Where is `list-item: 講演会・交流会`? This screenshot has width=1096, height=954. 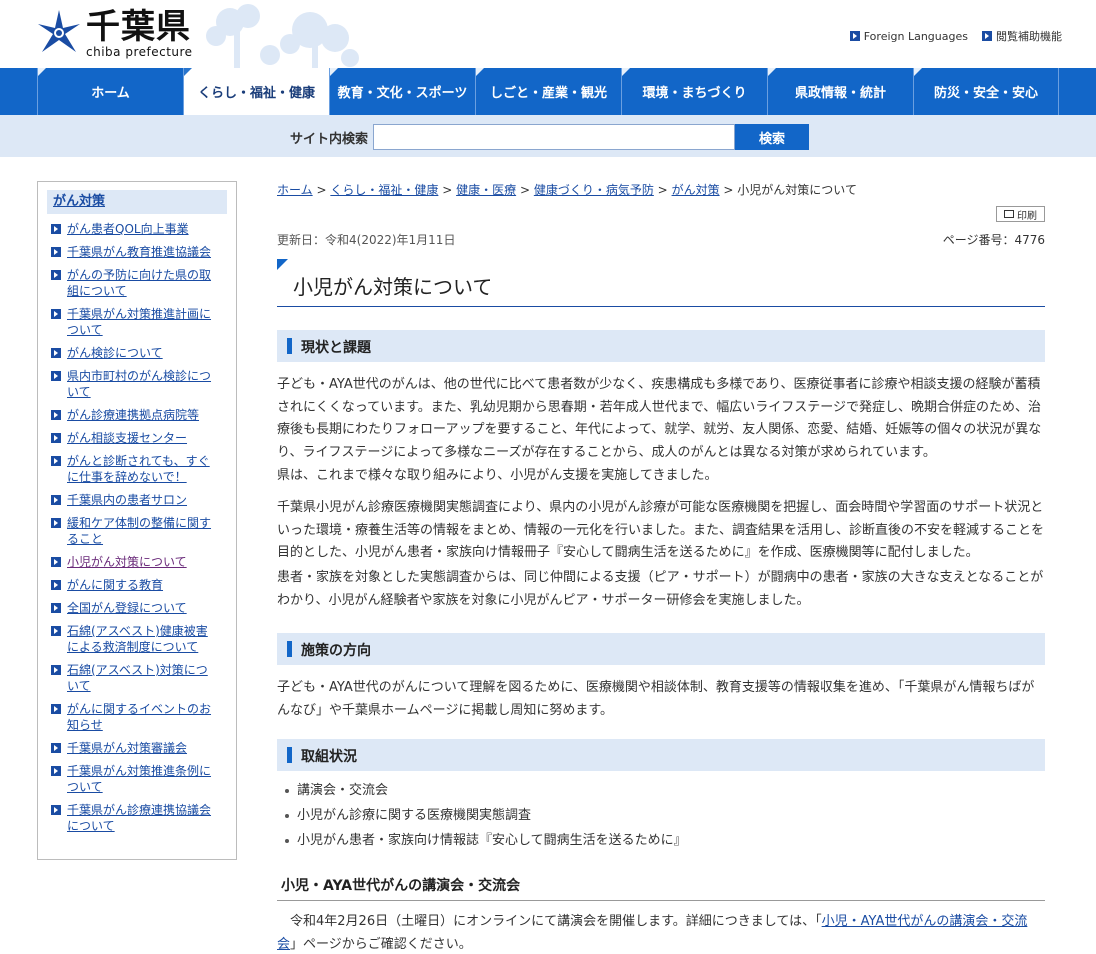 list-item: 講演会・交流会 is located at coordinates (661, 790).